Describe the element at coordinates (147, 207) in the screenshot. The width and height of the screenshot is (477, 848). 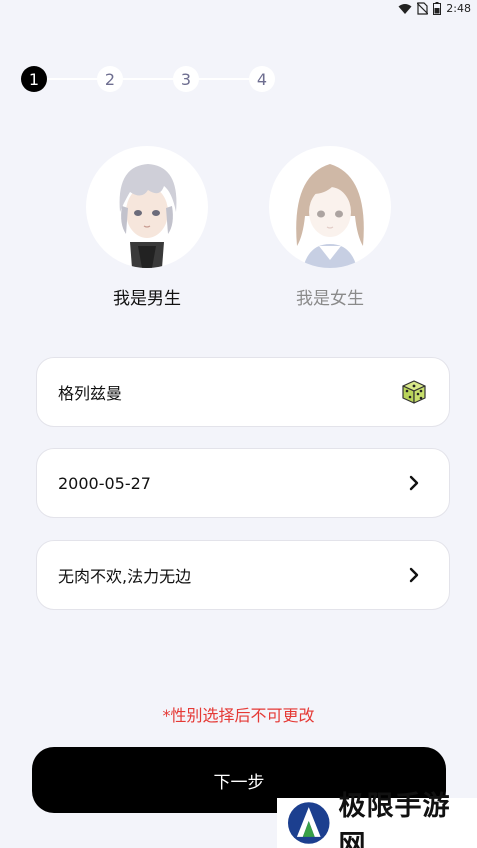
I see `male-avatar` at that location.